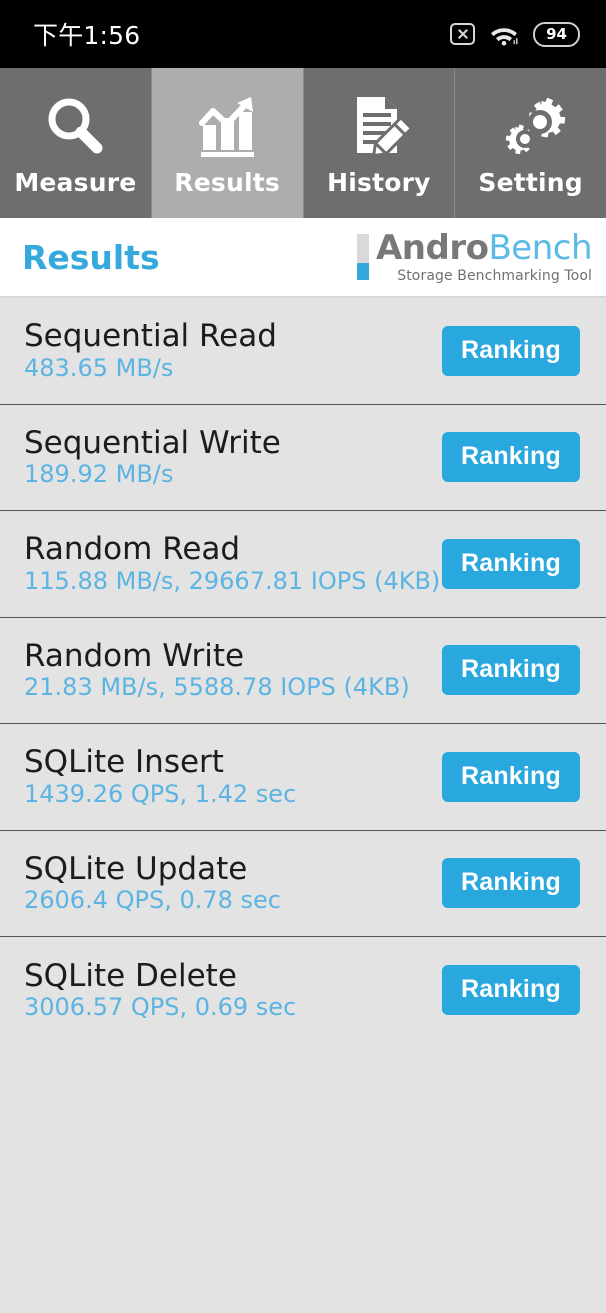 Image resolution: width=606 pixels, height=1313 pixels. What do you see at coordinates (152, 442) in the screenshot?
I see `benchmark-name: Sequential Write` at bounding box center [152, 442].